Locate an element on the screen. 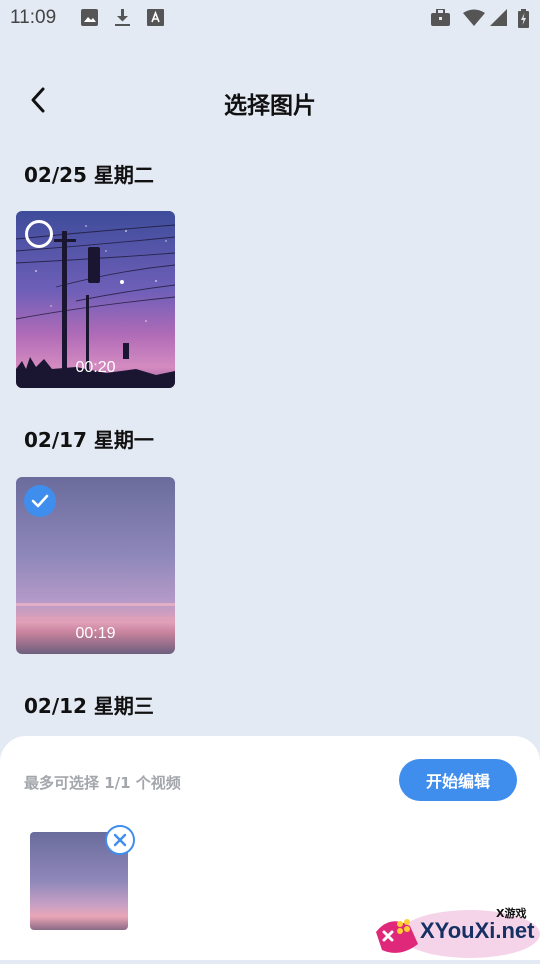 The width and height of the screenshot is (540, 964). download-icon is located at coordinates (122, 17).